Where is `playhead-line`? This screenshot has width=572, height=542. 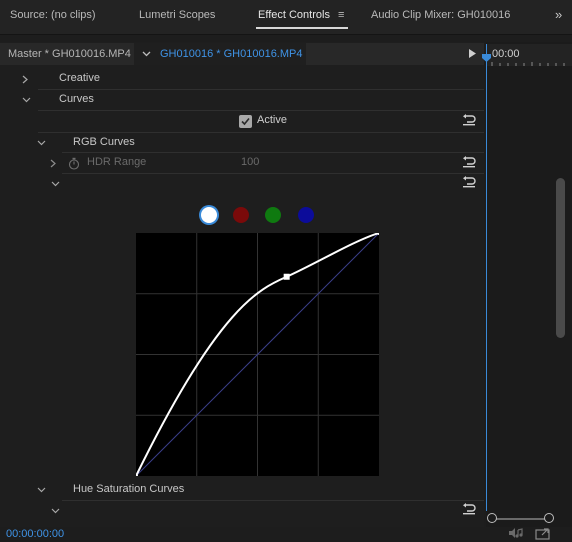
playhead-line is located at coordinates (486, 277).